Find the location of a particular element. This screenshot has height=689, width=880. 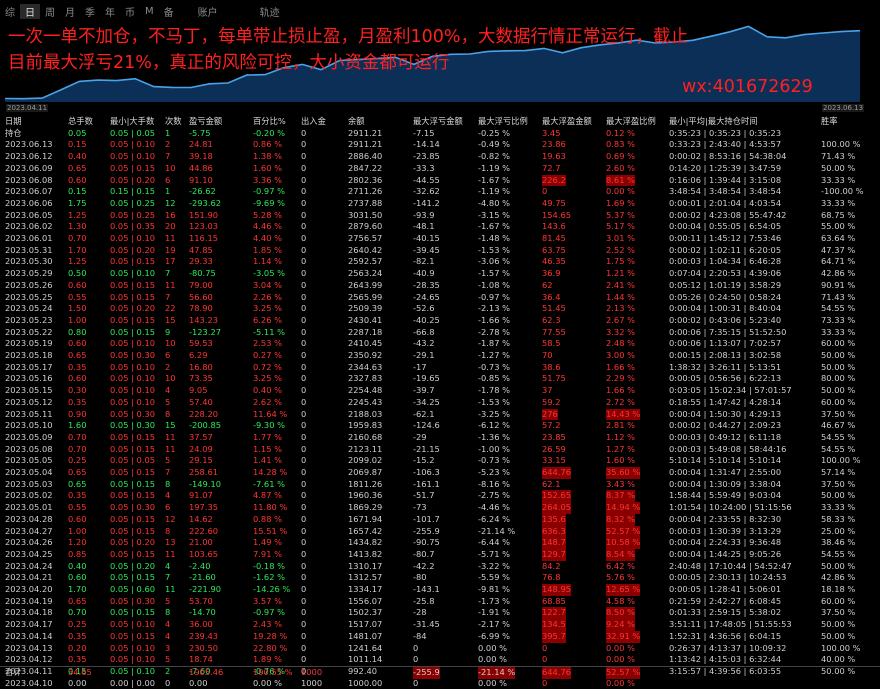

cell-9: -5.23 % is located at coordinates (494, 472).